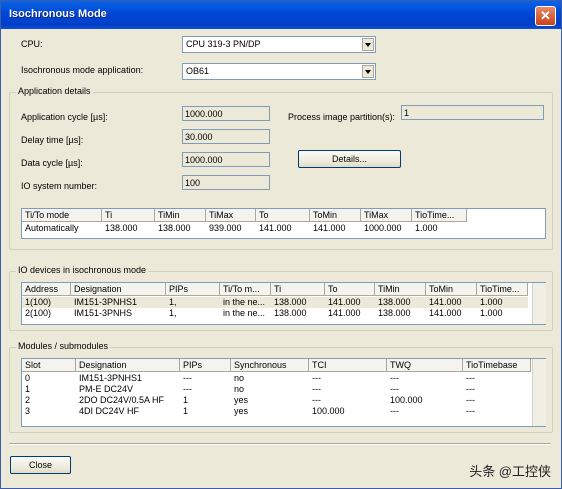  Describe the element at coordinates (62, 215) in the screenshot. I see `column-header: Ti/To mode` at that location.